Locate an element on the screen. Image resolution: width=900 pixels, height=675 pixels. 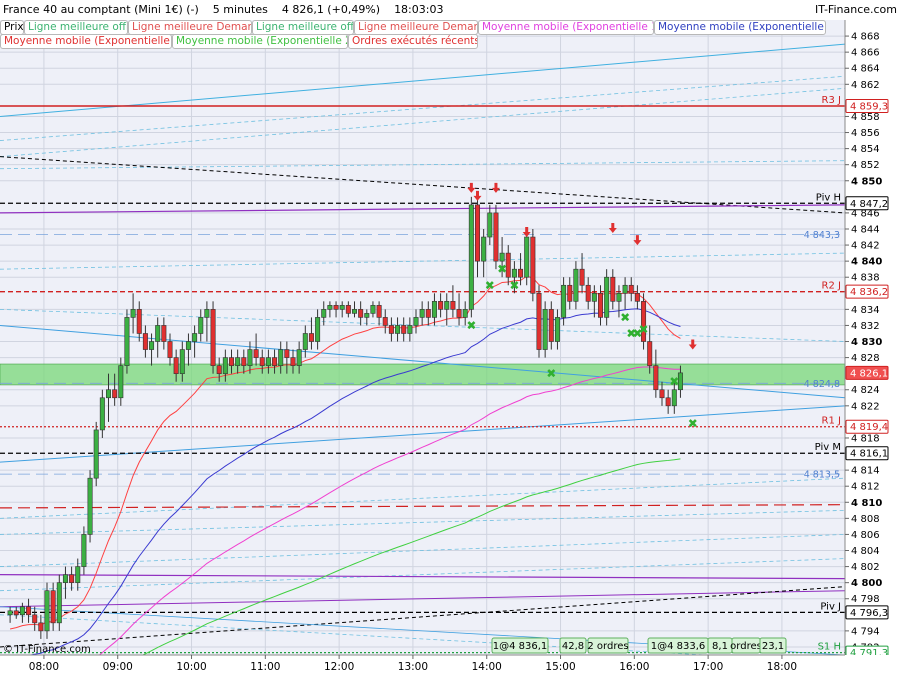
price-tick-label: 4 828 is located at coordinates (865, 358).